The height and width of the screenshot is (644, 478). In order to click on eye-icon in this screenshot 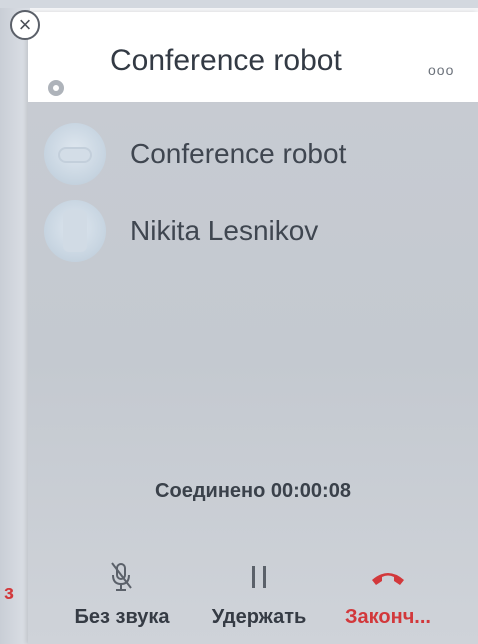, I will do `click(56, 88)`.